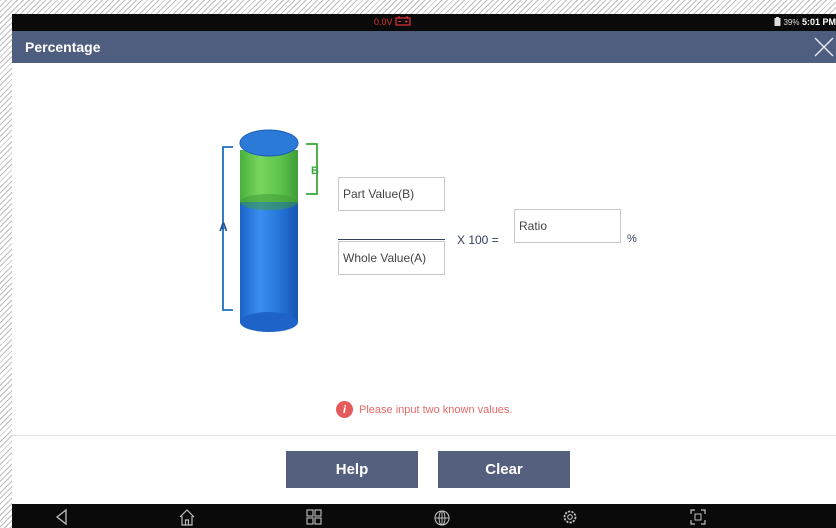 The height and width of the screenshot is (528, 836). What do you see at coordinates (391, 258) in the screenshot?
I see `whole-value-input: Whole Value(A)` at bounding box center [391, 258].